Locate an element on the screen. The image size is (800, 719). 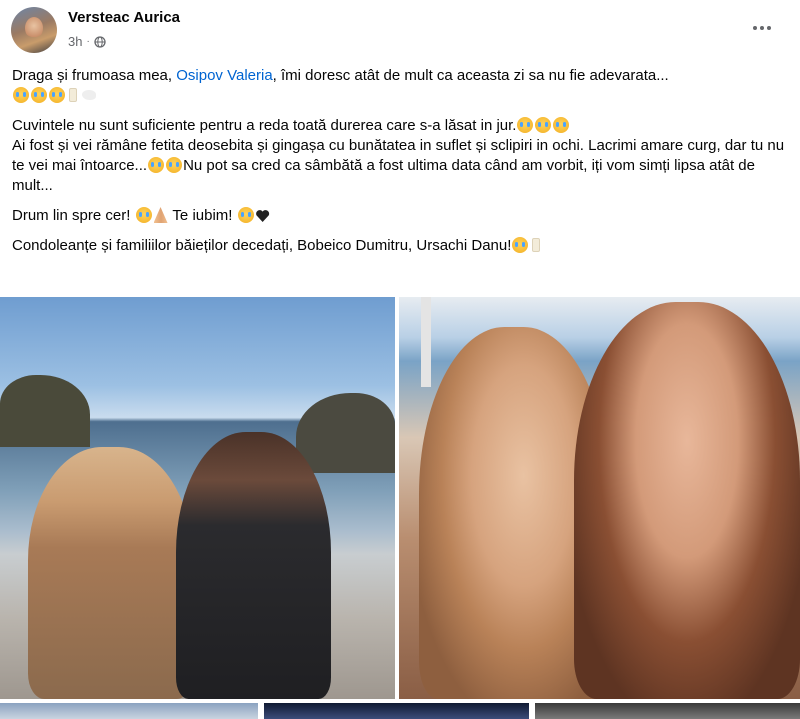
paragraph-3: Drum lin spre cer! Te iubim! is located at coordinates (400, 216).